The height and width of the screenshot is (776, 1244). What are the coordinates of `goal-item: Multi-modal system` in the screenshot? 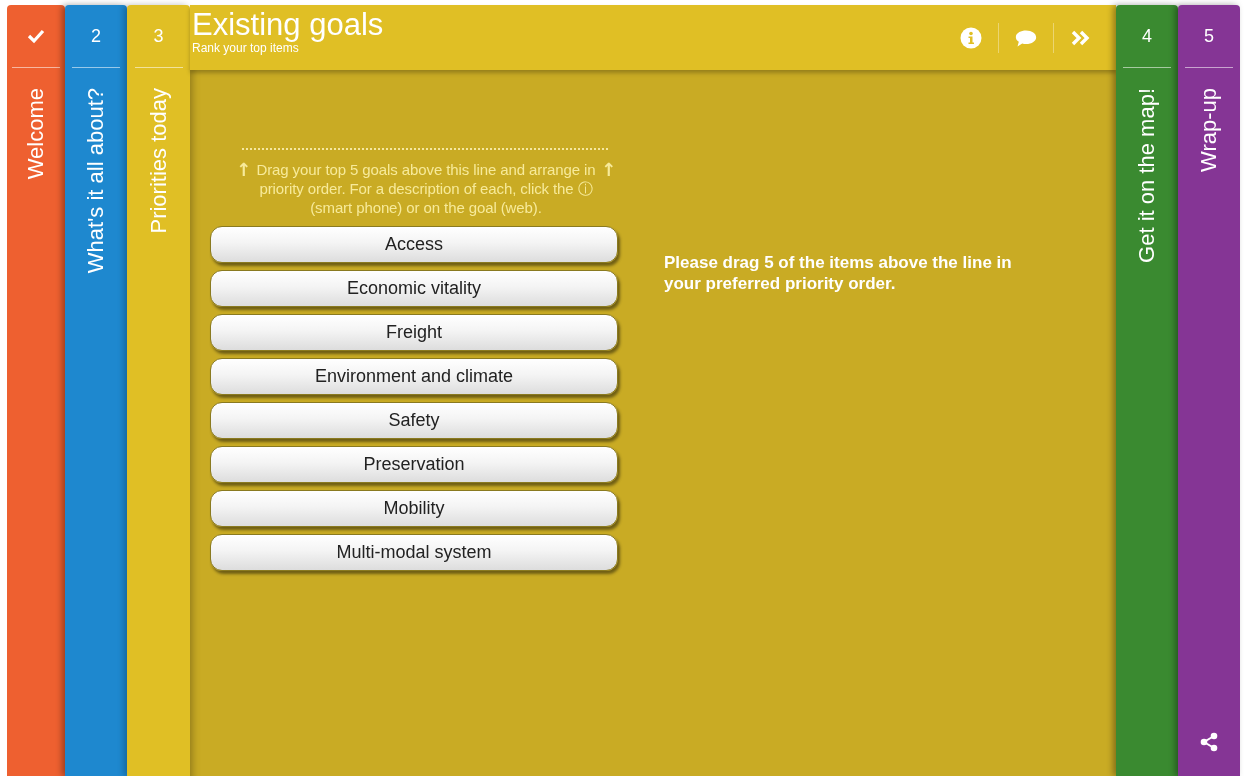 It's located at (414, 552).